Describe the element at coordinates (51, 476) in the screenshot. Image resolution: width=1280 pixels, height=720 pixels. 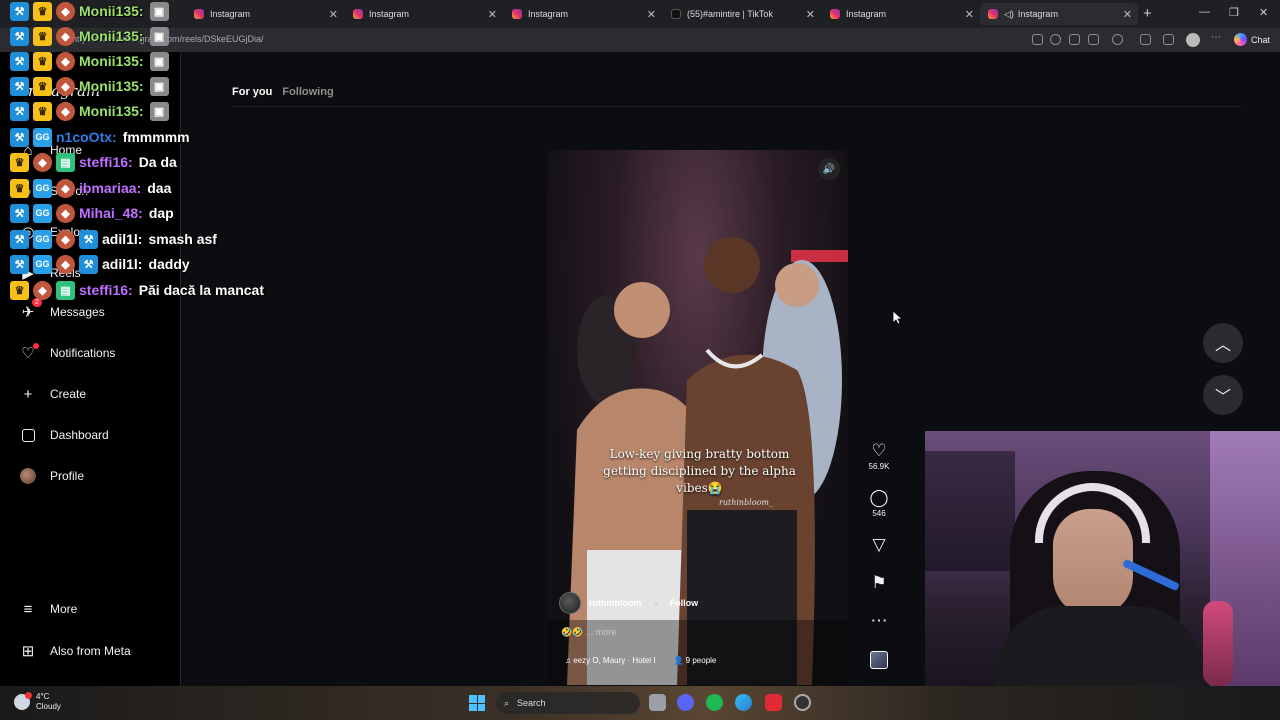
I see `sidebar-item-profile: Profile` at that location.